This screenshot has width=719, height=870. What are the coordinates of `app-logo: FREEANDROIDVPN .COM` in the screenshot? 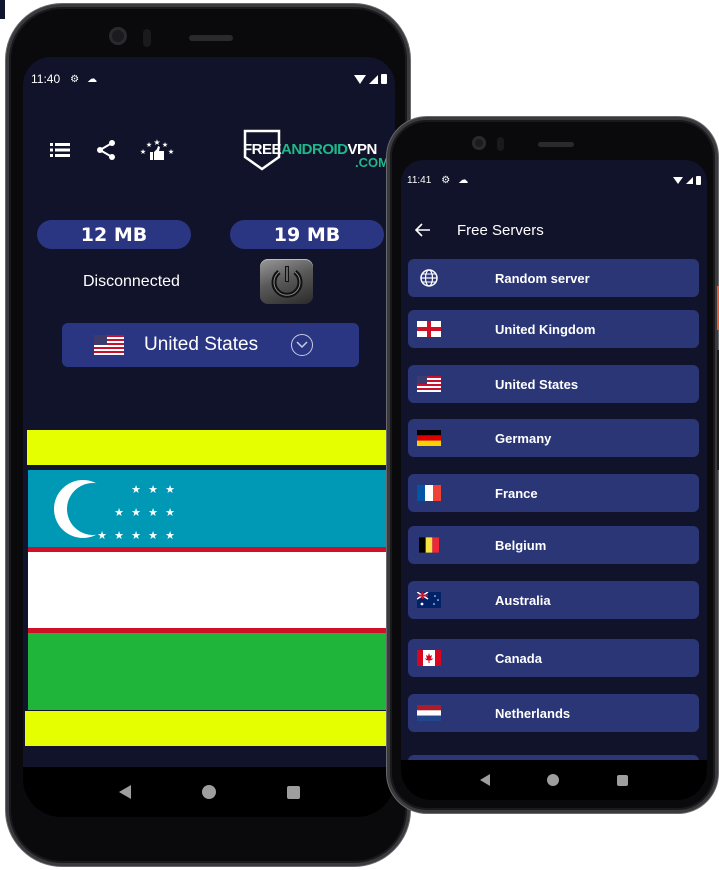 It's located at (317, 151).